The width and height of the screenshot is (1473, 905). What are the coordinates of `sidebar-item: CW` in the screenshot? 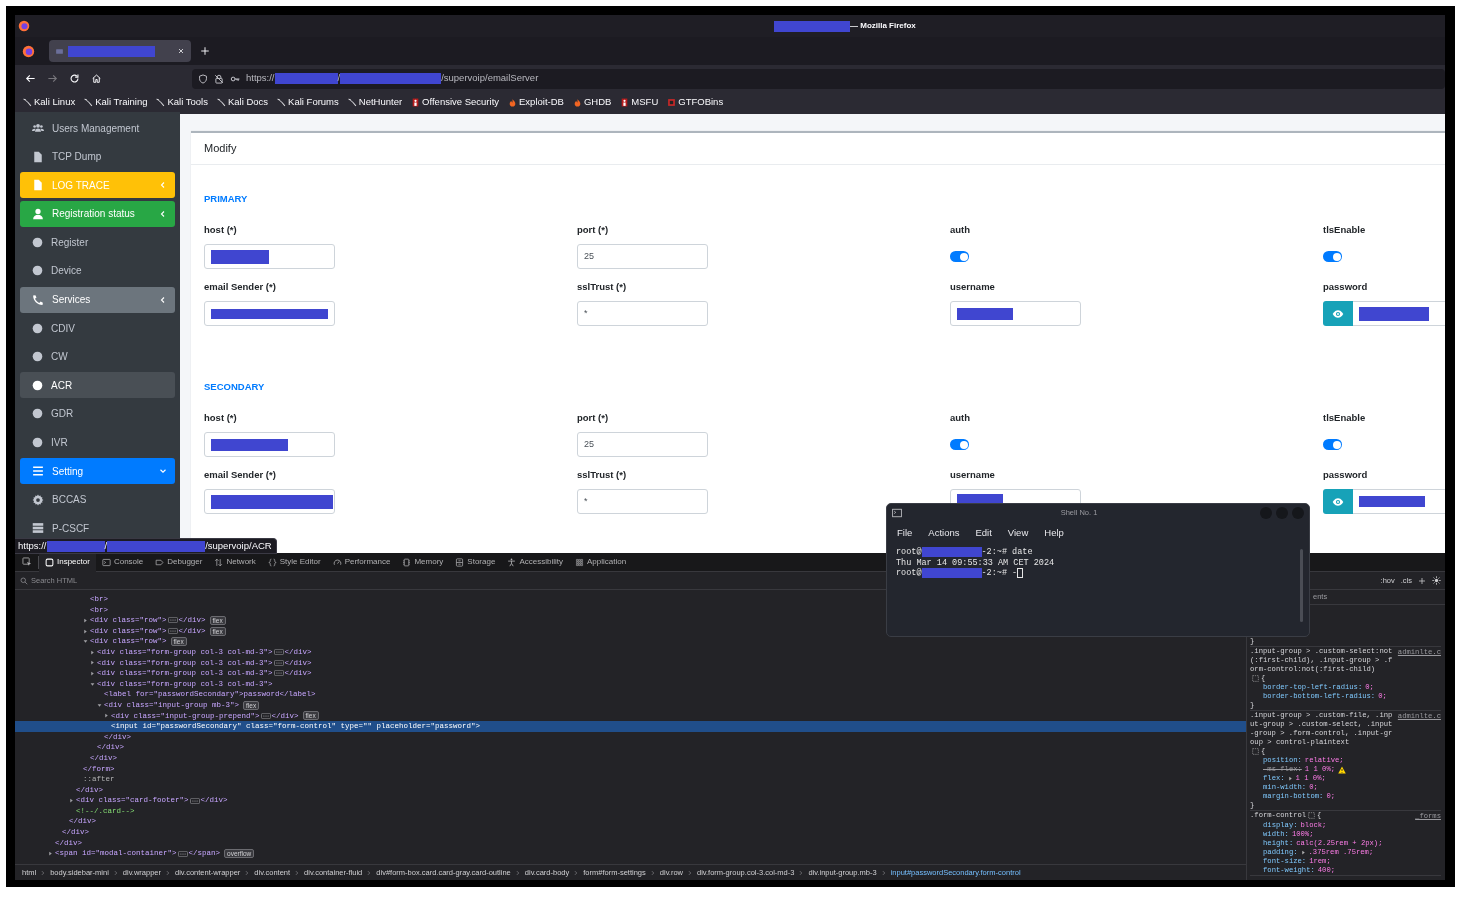 It's located at (97, 356).